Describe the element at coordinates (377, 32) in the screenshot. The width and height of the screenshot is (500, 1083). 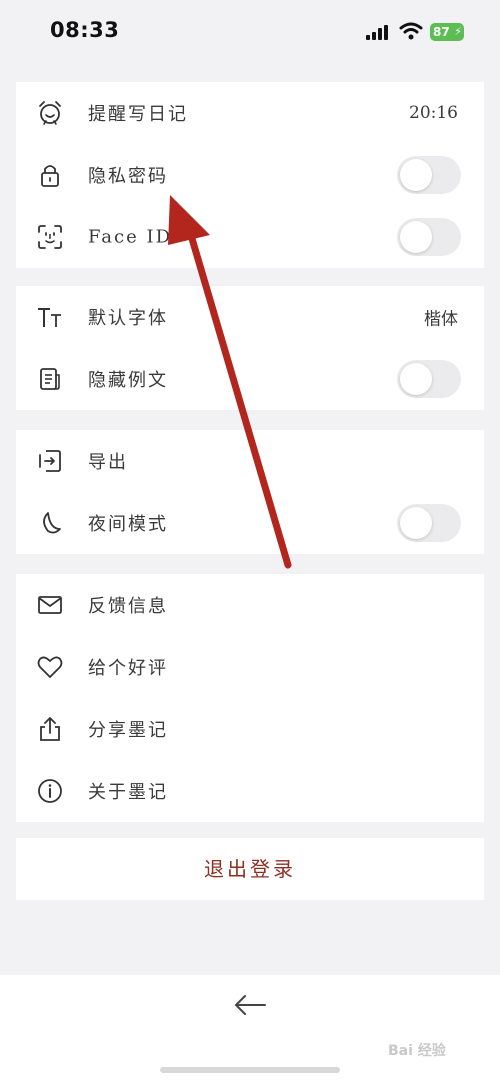
I see `cellular-signal-icon` at that location.